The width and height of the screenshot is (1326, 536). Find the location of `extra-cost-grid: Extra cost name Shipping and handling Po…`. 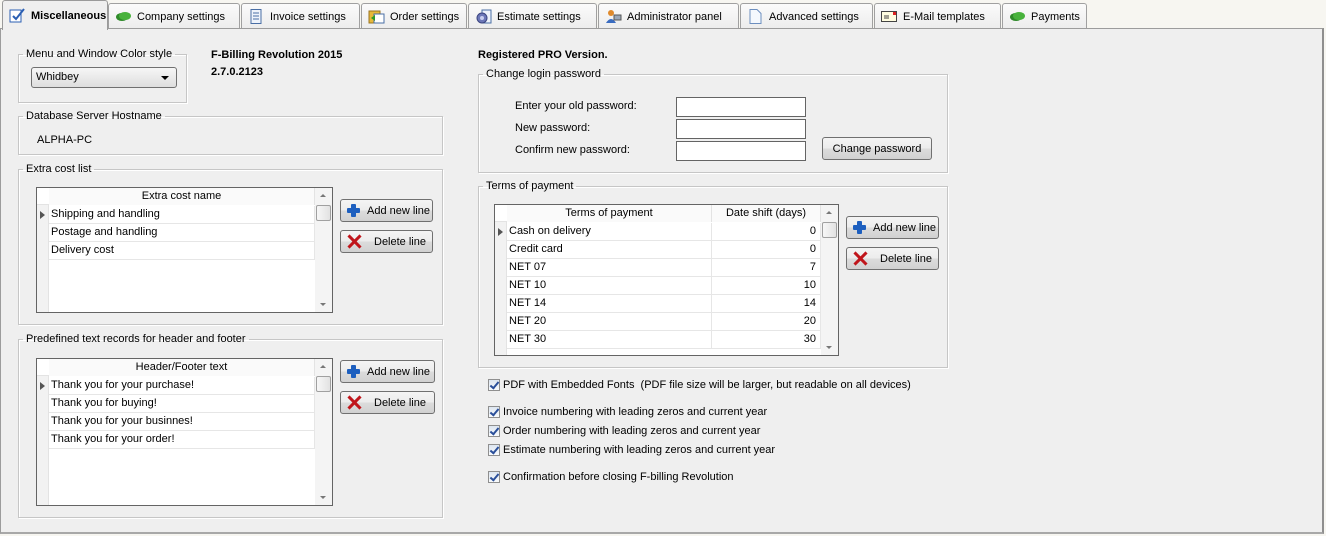

extra-cost-grid: Extra cost name Shipping and handling Po… is located at coordinates (184, 250).